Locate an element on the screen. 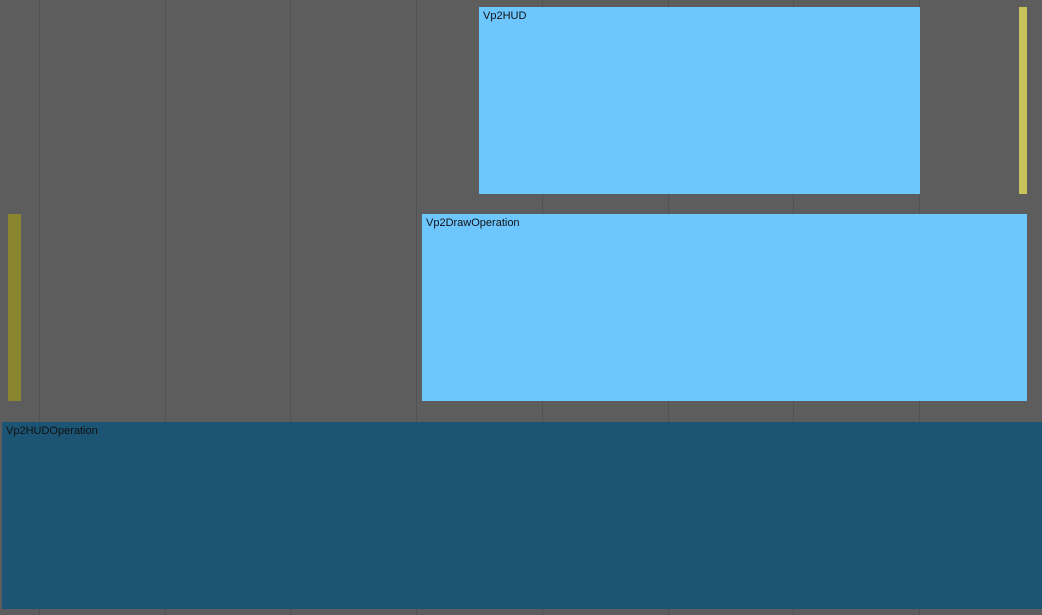 The image size is (1042, 615). event-label: Vp2DrawOperation is located at coordinates (473, 223).